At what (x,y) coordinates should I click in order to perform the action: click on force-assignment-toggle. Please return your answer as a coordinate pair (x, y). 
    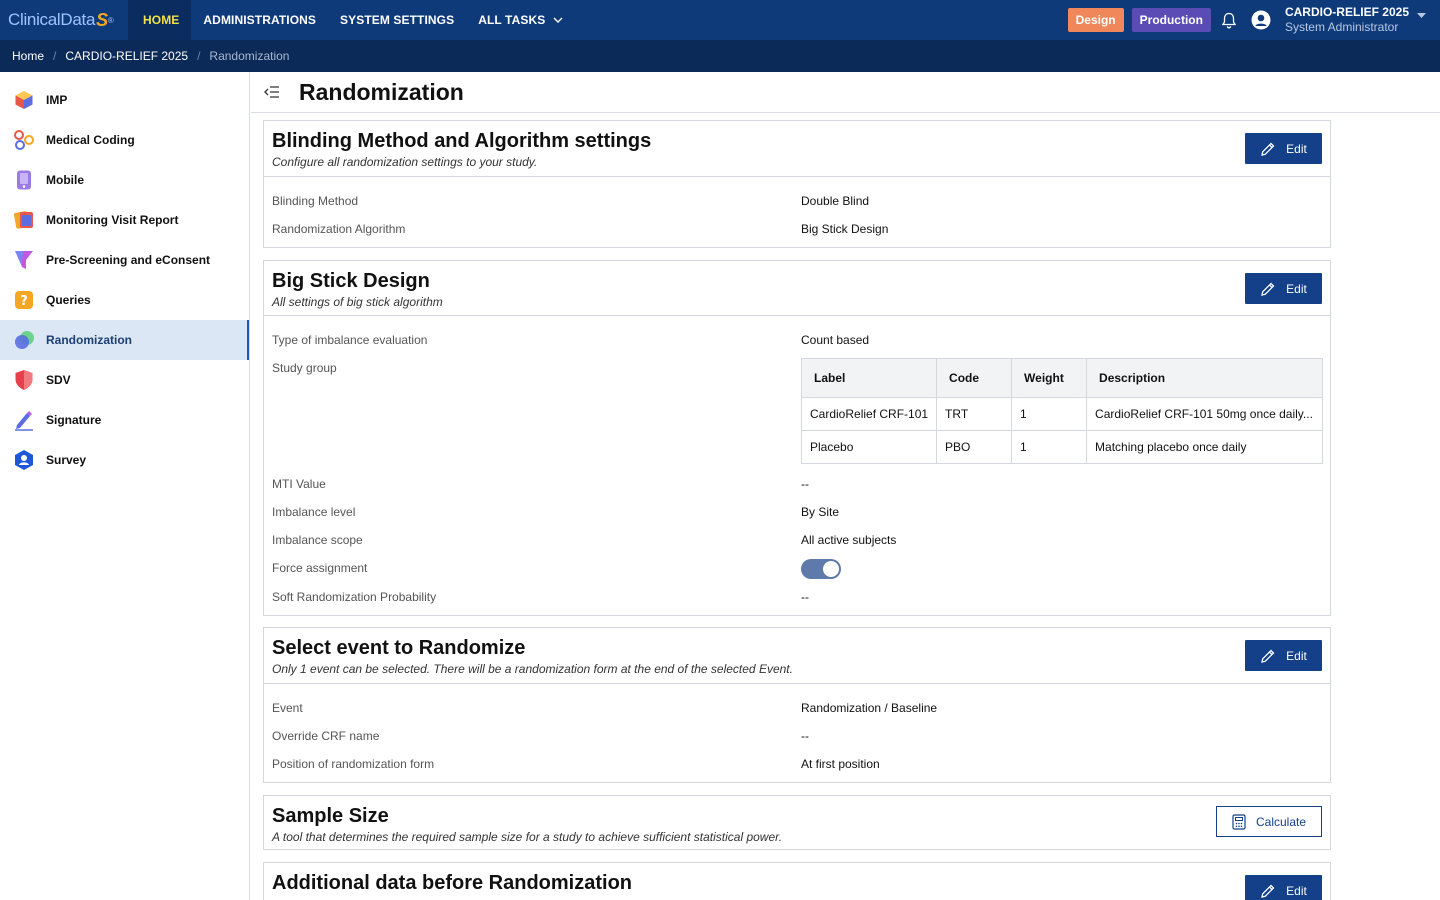
    Looking at the image, I should click on (821, 569).